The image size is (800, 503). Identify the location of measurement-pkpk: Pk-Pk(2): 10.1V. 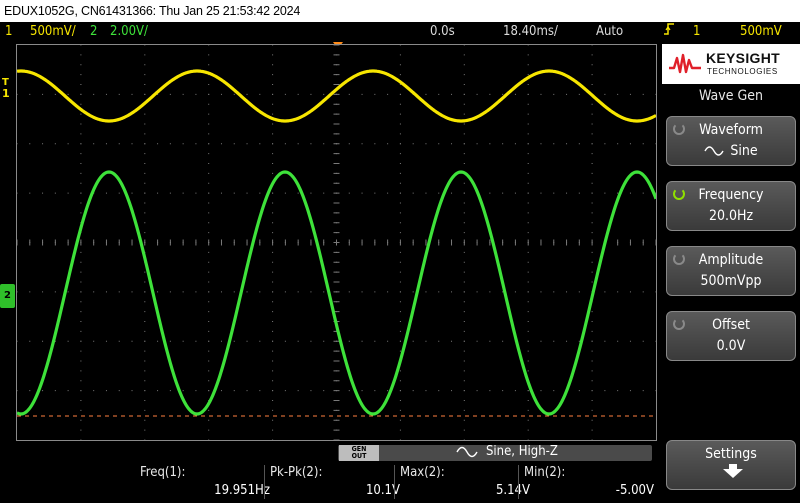
(332, 482).